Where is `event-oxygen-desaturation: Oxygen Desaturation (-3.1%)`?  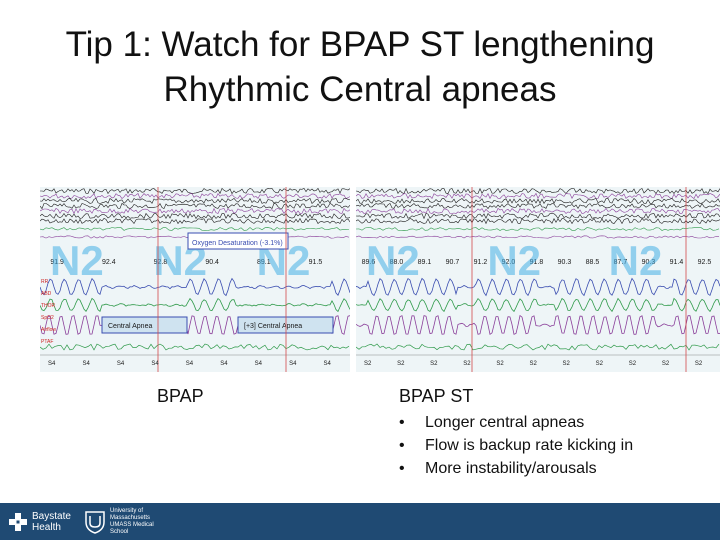
event-oxygen-desaturation: Oxygen Desaturation (-3.1%) is located at coordinates (237, 243).